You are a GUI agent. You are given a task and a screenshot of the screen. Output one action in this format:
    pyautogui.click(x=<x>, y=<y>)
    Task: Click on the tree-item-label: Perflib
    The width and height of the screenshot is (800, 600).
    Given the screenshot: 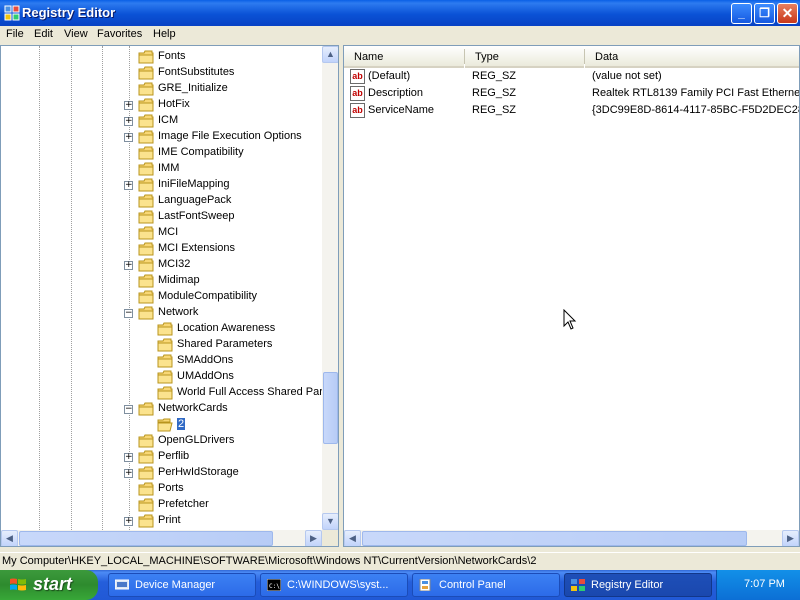 What is the action you would take?
    pyautogui.click(x=174, y=456)
    